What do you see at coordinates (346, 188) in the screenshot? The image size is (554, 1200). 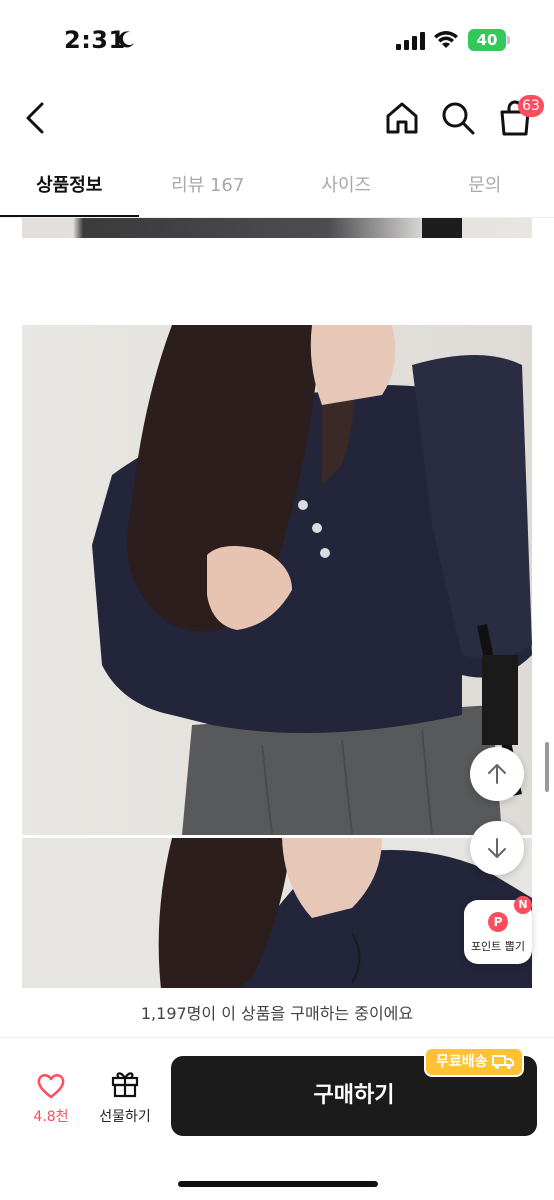 I see `tab-size: 사이즈` at bounding box center [346, 188].